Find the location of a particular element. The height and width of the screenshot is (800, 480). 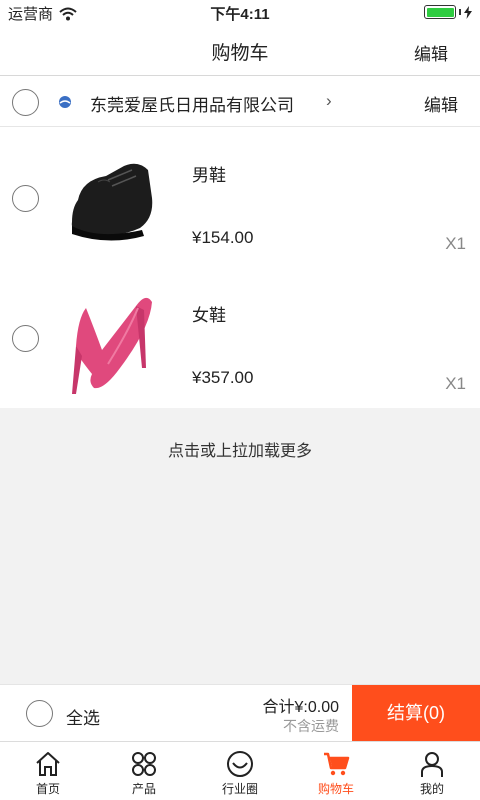

home-icon is located at coordinates (48, 764).